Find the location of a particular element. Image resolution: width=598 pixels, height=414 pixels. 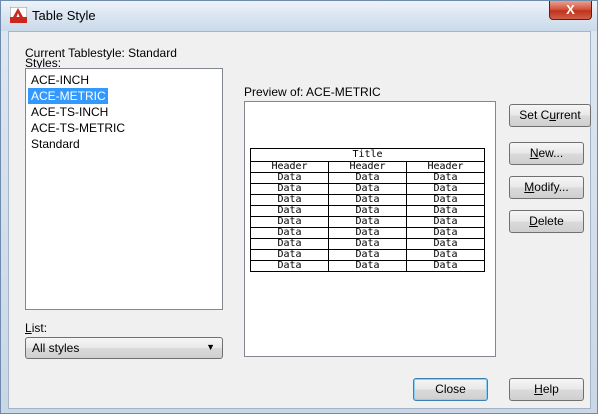

preview-label: Preview of: ACE-METRIC is located at coordinates (312, 92).